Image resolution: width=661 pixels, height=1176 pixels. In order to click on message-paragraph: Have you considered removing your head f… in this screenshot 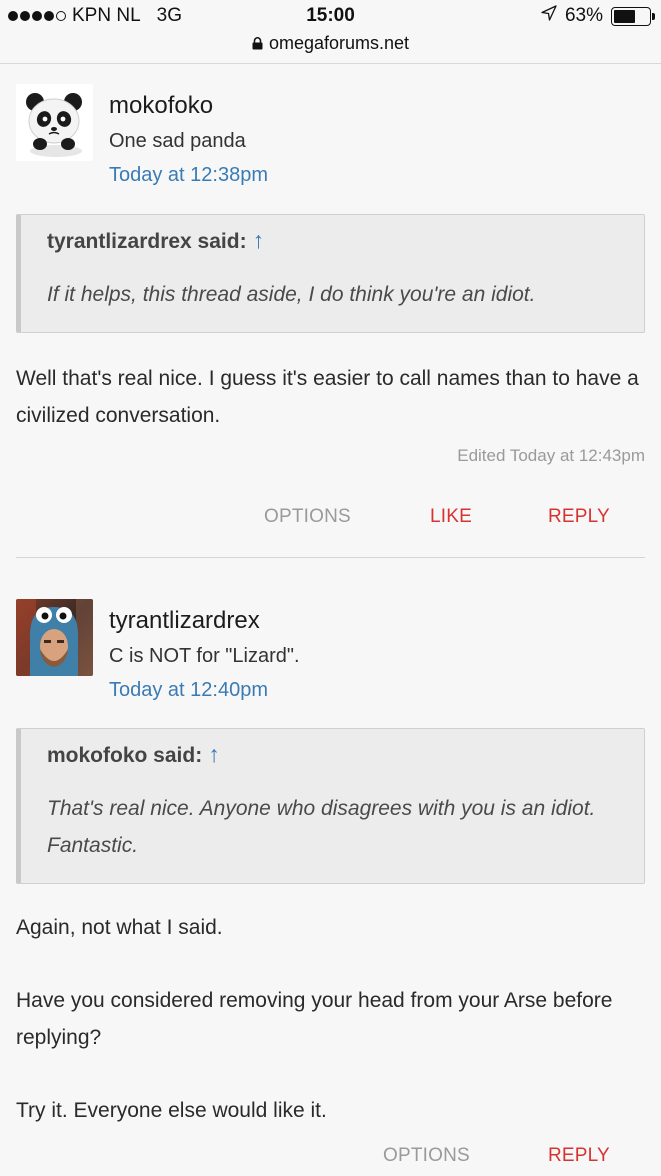, I will do `click(314, 1019)`.